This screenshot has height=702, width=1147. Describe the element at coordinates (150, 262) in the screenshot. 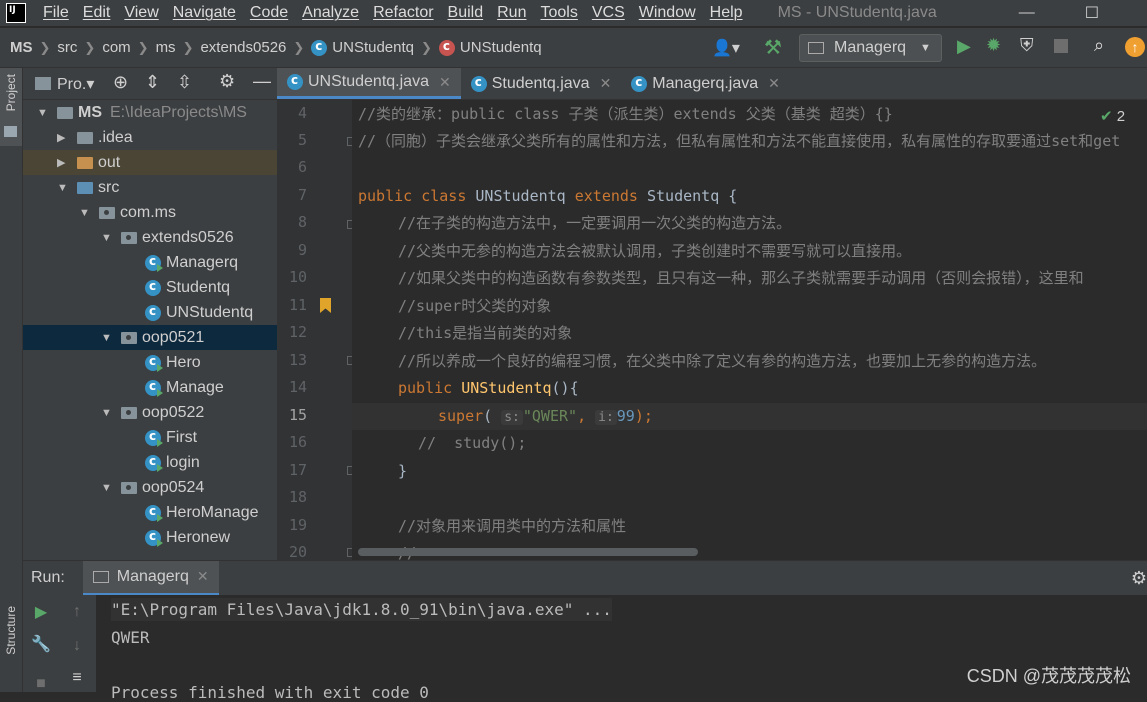

I see `tree-item-managerq: Managerq` at that location.